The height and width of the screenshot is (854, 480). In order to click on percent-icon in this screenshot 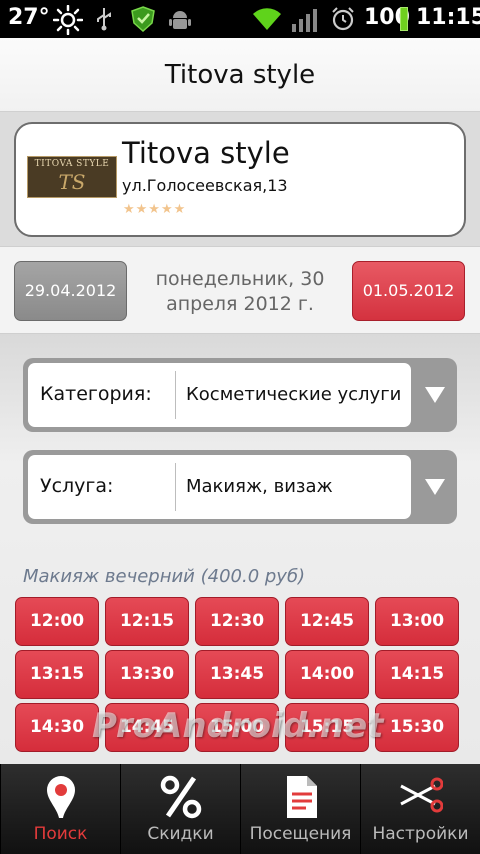, I will do `click(181, 797)`.